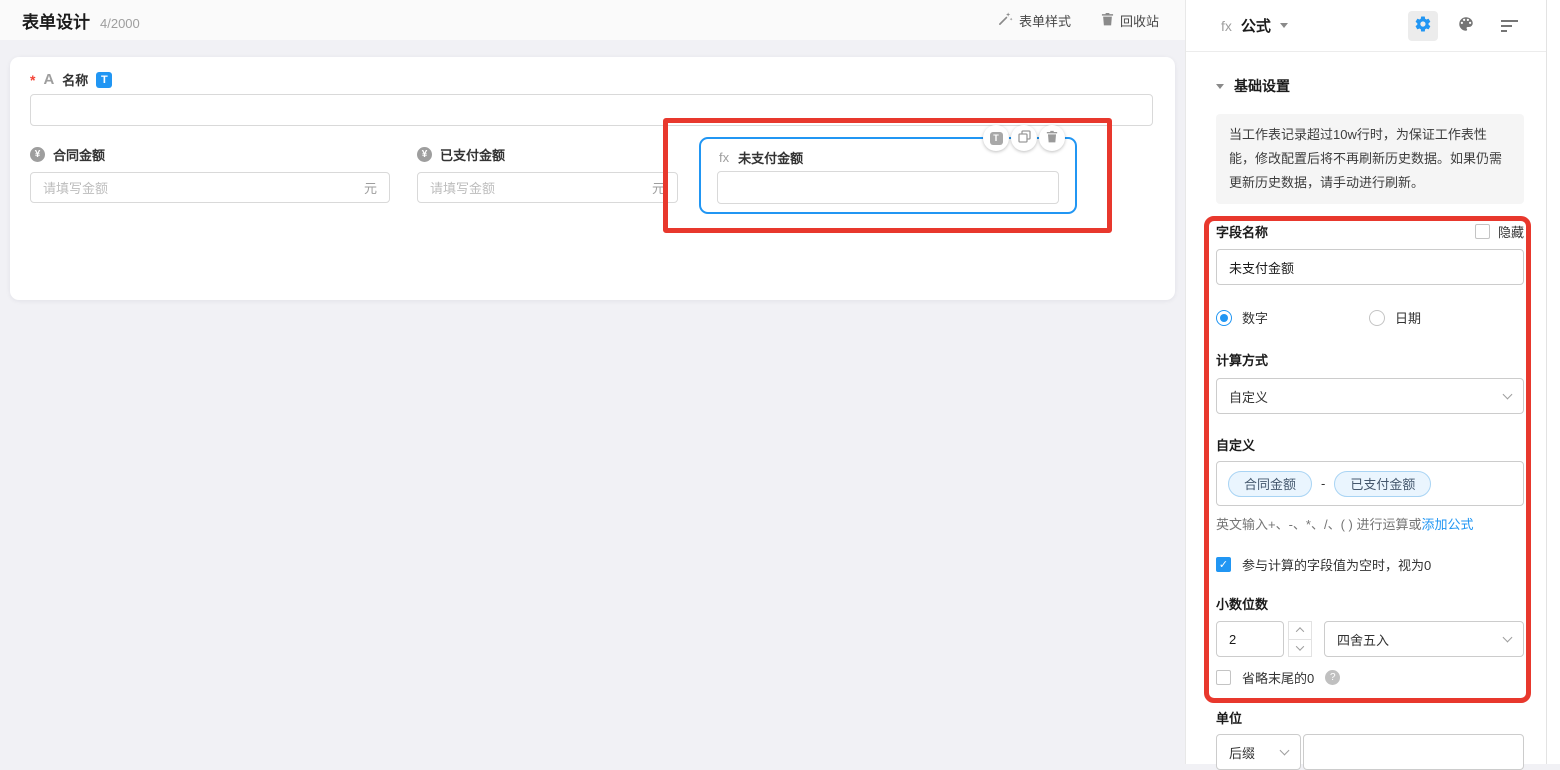 Image resolution: width=1560 pixels, height=770 pixels. I want to click on omit-trailing-zero-row: 省略末尾的0 ?, so click(1278, 677).